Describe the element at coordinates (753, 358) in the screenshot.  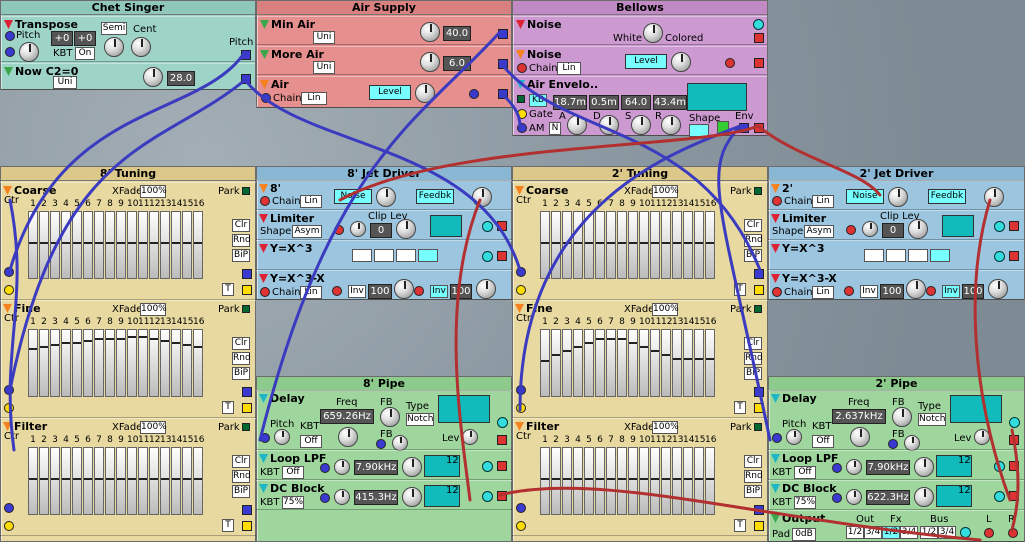
I see `random-button: Rnd` at that location.